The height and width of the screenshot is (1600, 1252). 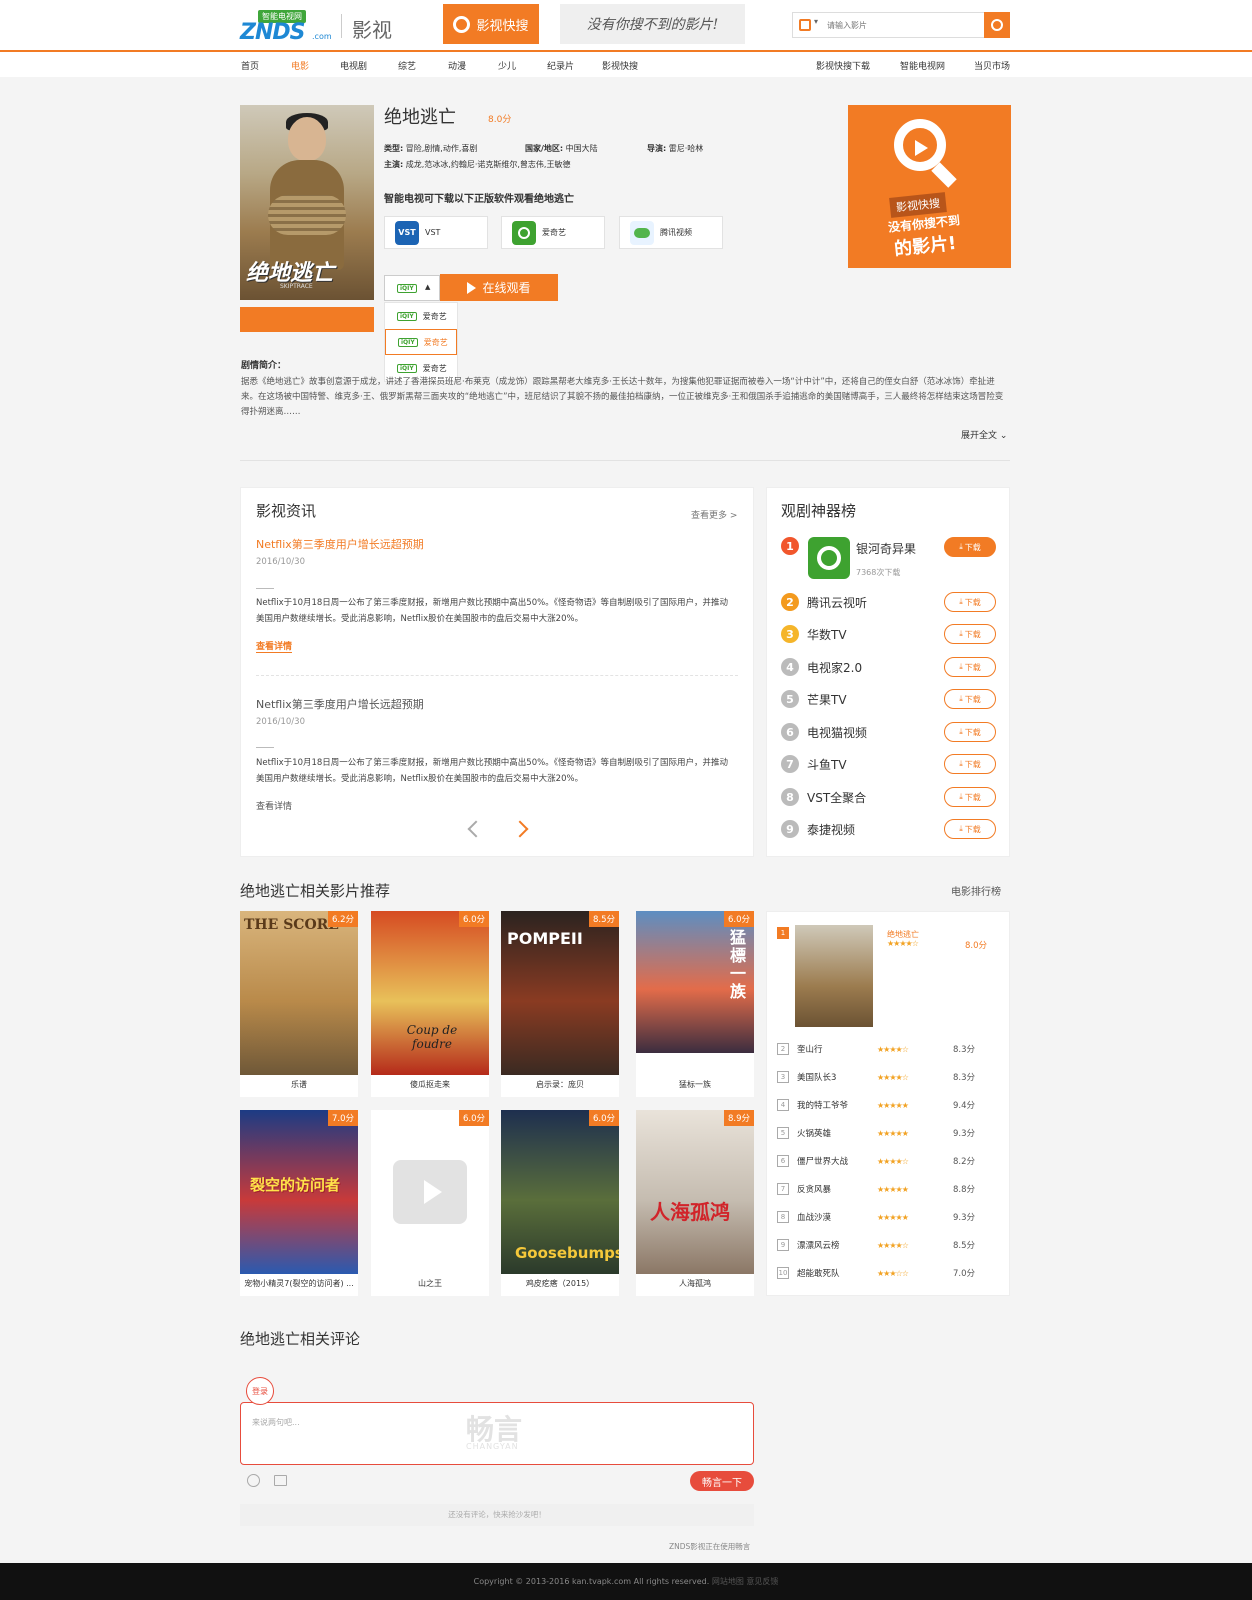 I want to click on app-download-count: 7368次下载, so click(x=878, y=572).